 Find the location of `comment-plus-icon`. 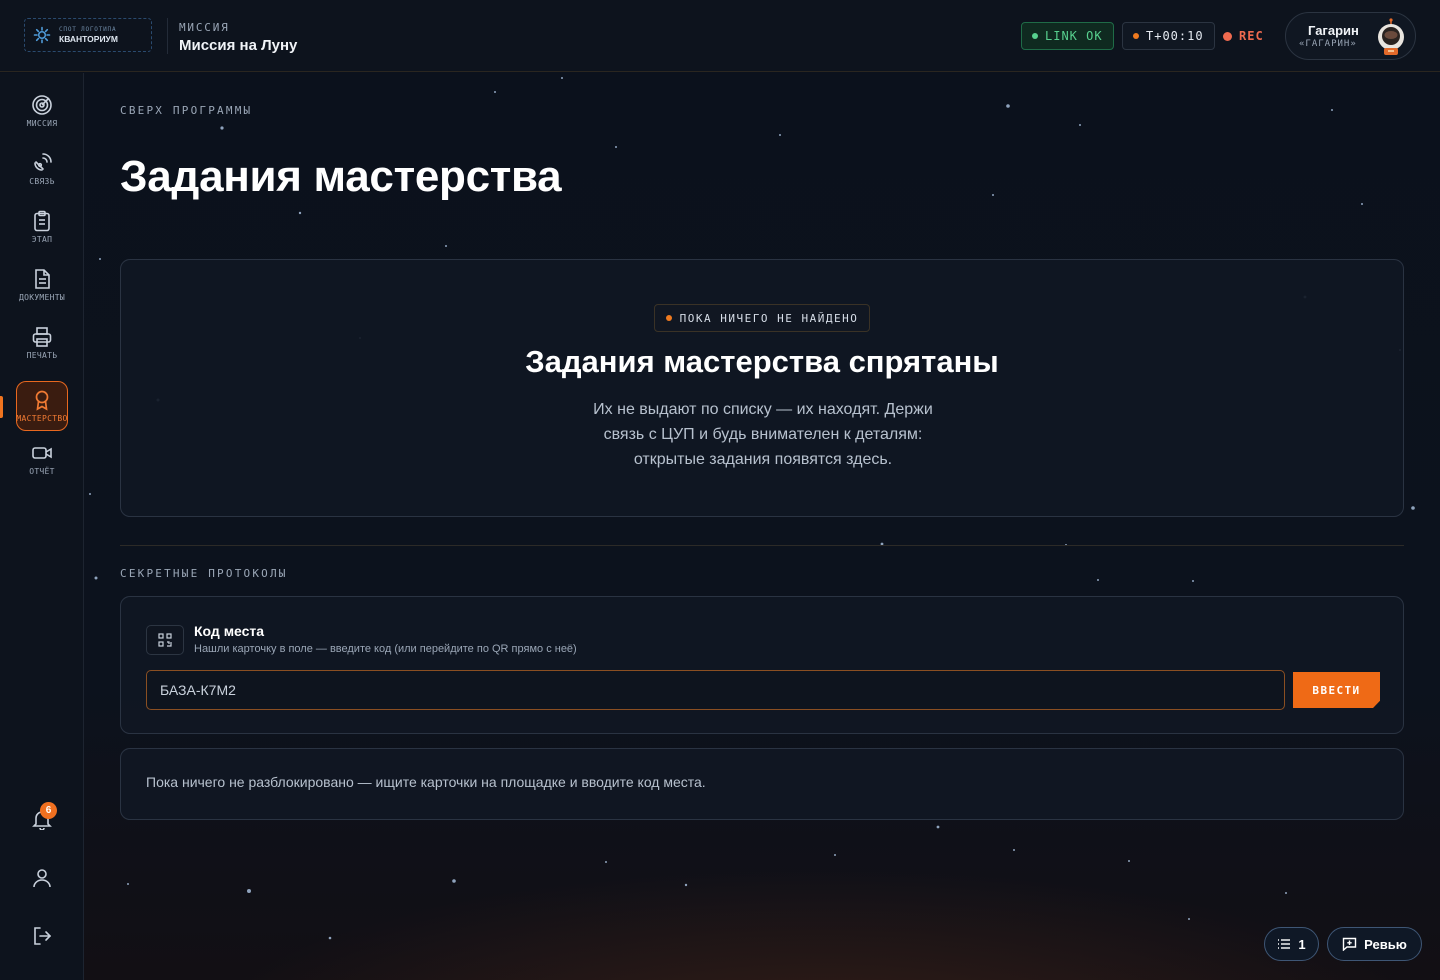

comment-plus-icon is located at coordinates (1349, 944).